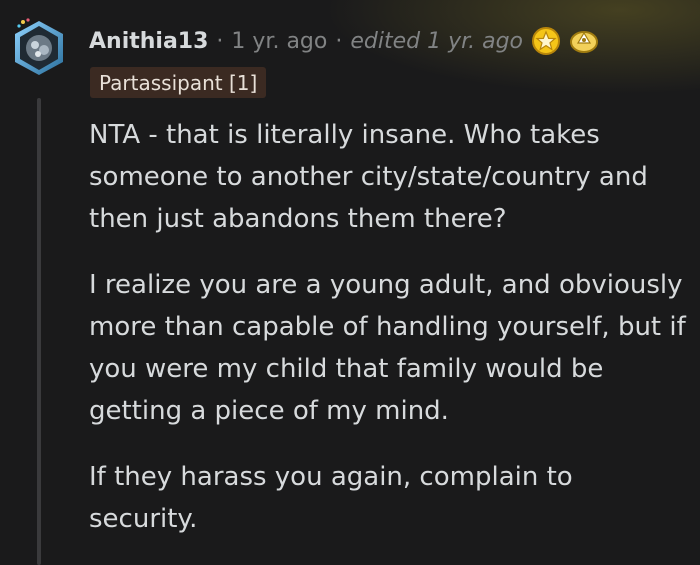 The image size is (700, 565). Describe the element at coordinates (344, 41) in the screenshot. I see `comment-meta: Anithia13 · 1 yr. ago · edited 1 yr. ago` at that location.